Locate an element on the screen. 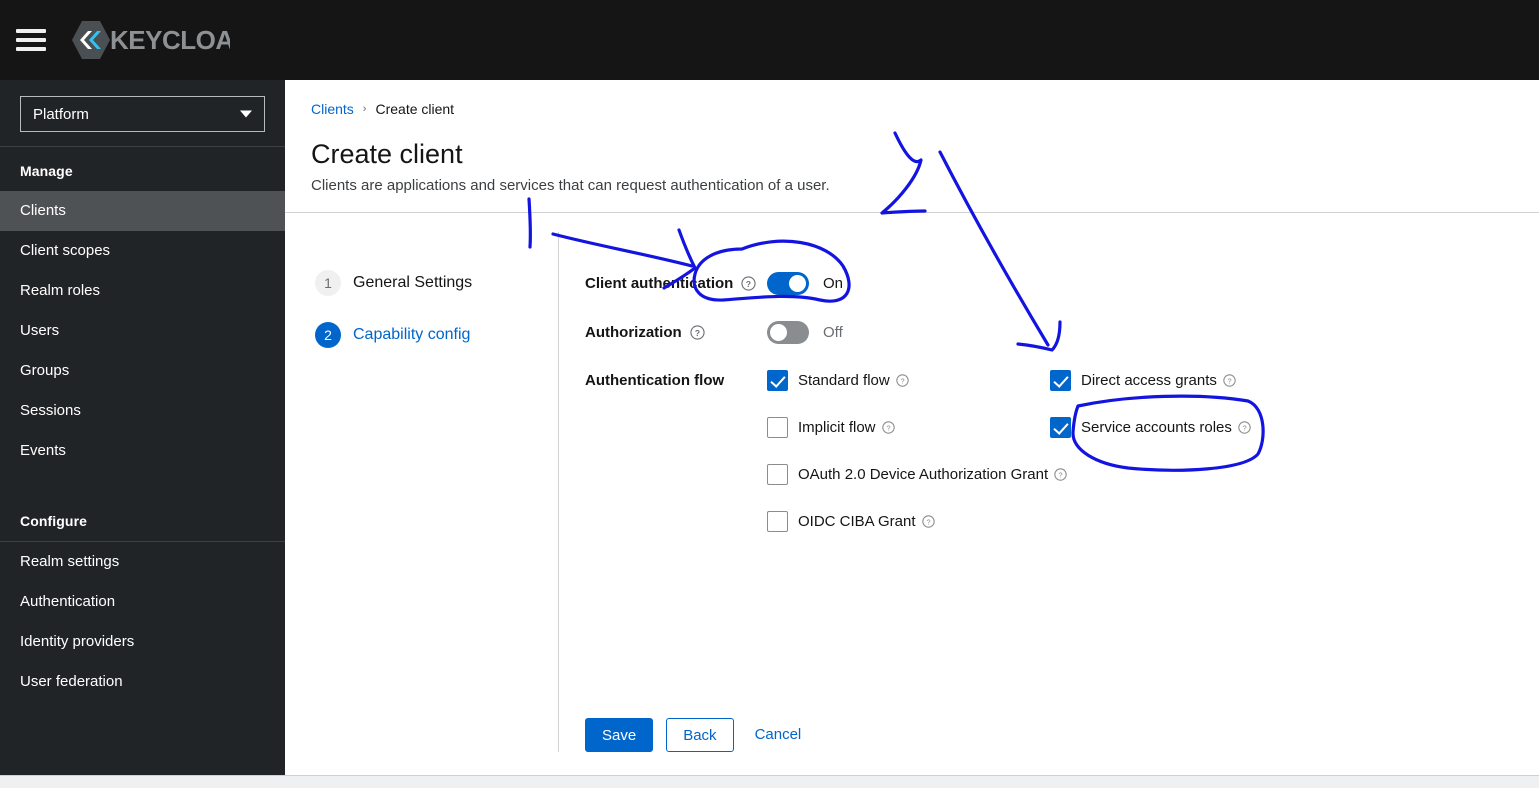 The width and height of the screenshot is (1539, 788). checkbox-row-service-accounts-roles: Service accounts roles ? is located at coordinates (1285, 427).